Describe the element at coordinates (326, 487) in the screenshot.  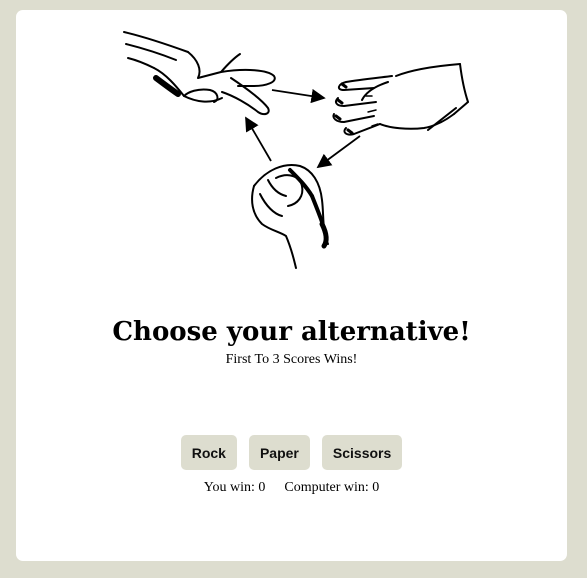
I see `computer-score-label: Computer win:` at that location.